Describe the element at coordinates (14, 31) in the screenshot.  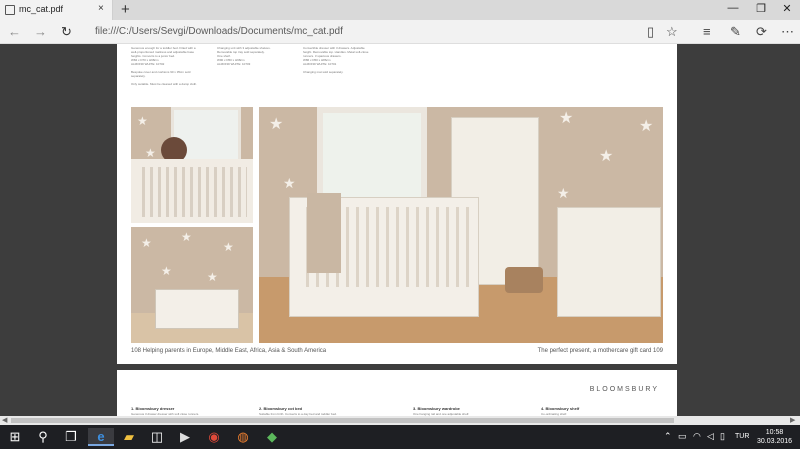
I see `back-arrow-icon: ←` at that location.